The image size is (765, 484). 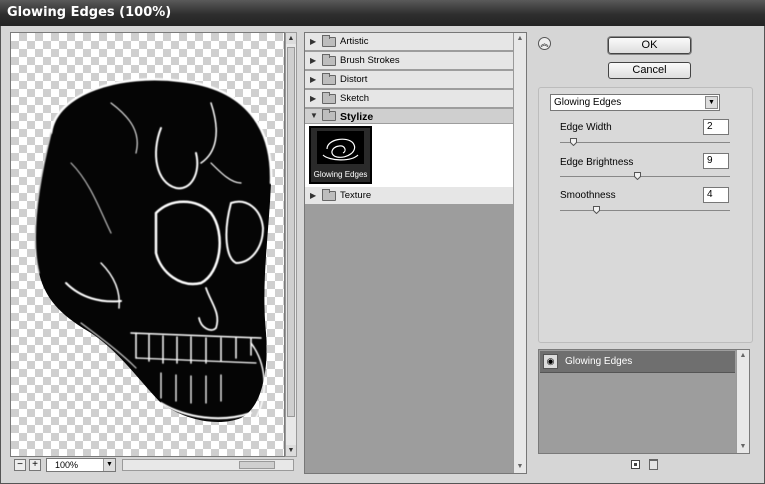 What do you see at coordinates (597, 162) in the screenshot?
I see `param-label: Edge Brightness` at bounding box center [597, 162].